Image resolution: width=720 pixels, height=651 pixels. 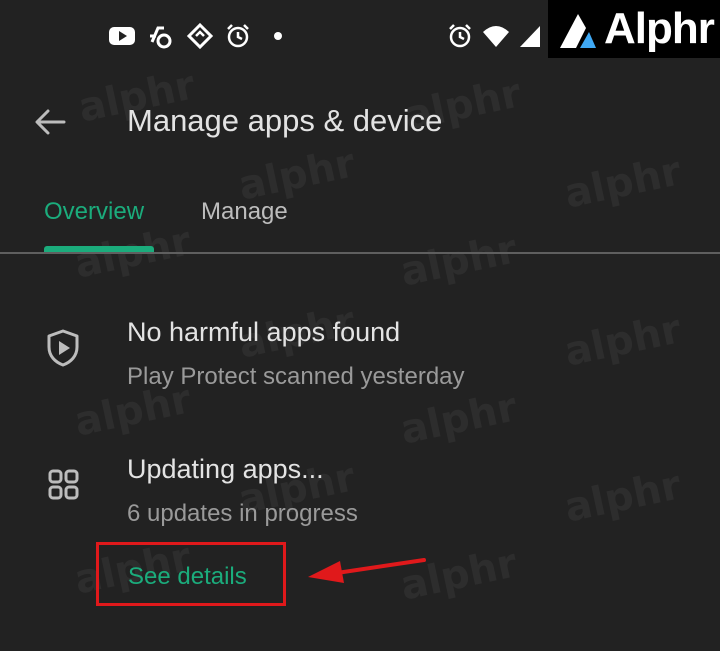 I want to click on alphr-logo-mark-icon, so click(x=578, y=31).